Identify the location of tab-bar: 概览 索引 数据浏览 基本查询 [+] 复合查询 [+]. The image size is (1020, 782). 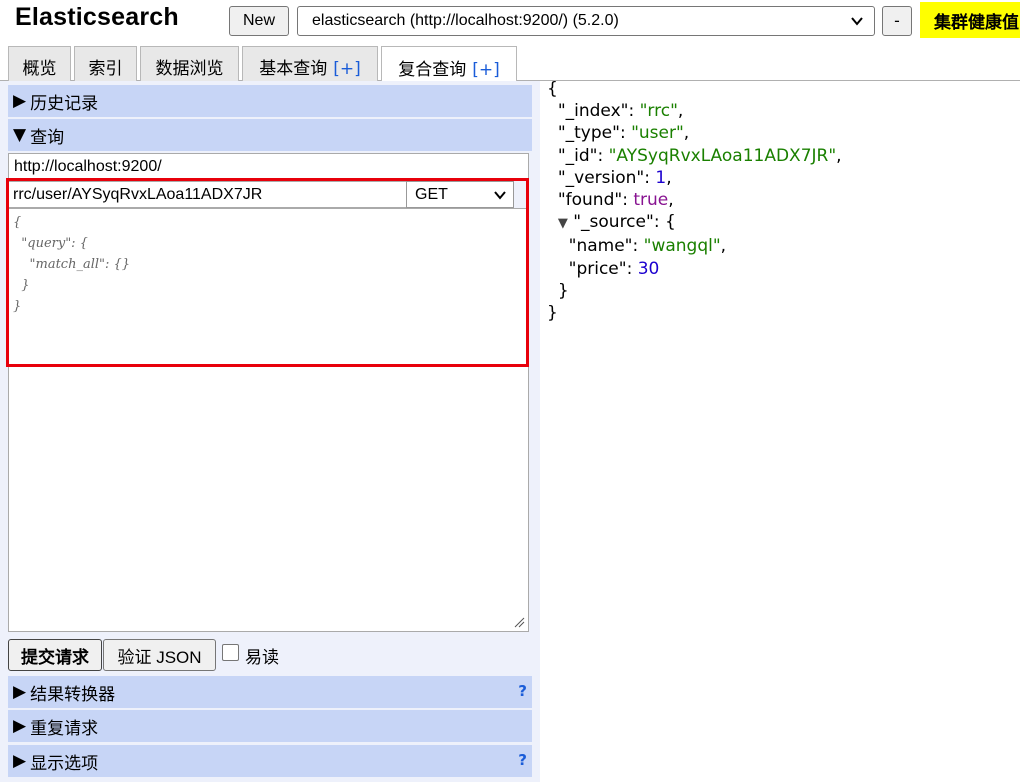
(510, 63).